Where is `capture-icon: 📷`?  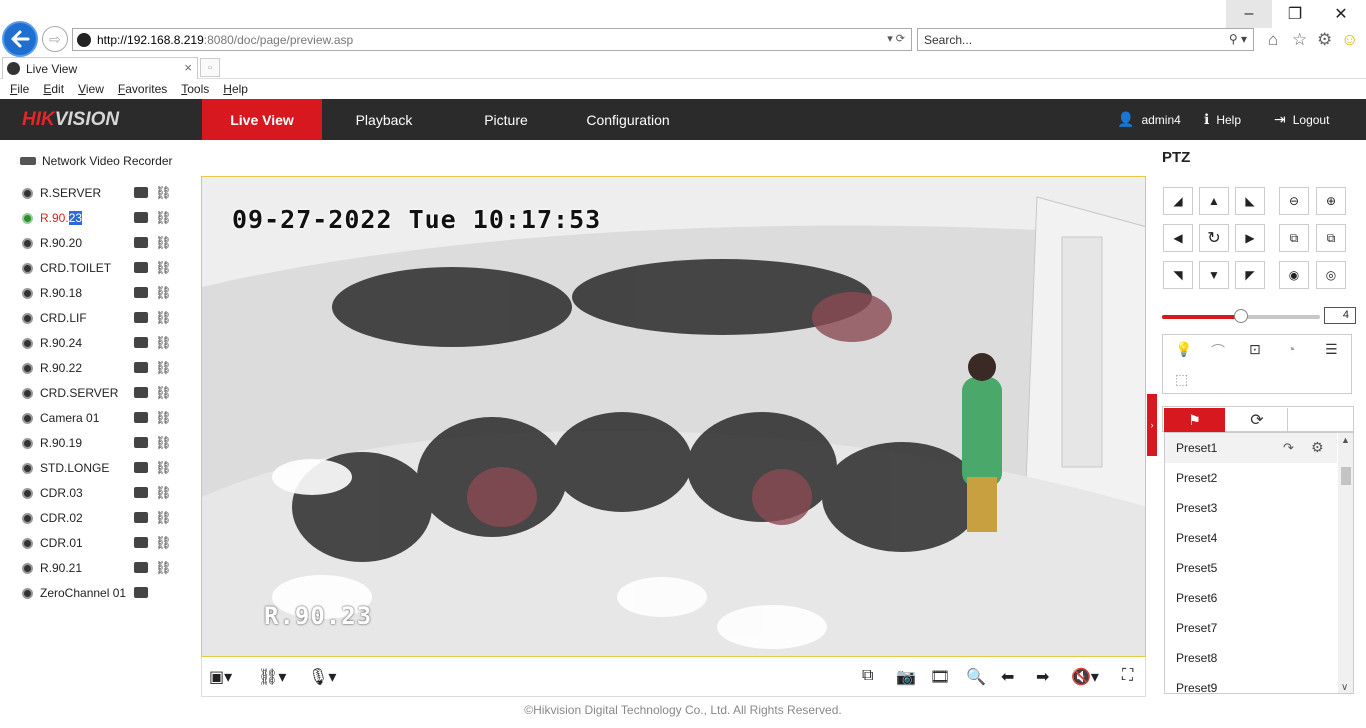 capture-icon: 📷 is located at coordinates (906, 677).